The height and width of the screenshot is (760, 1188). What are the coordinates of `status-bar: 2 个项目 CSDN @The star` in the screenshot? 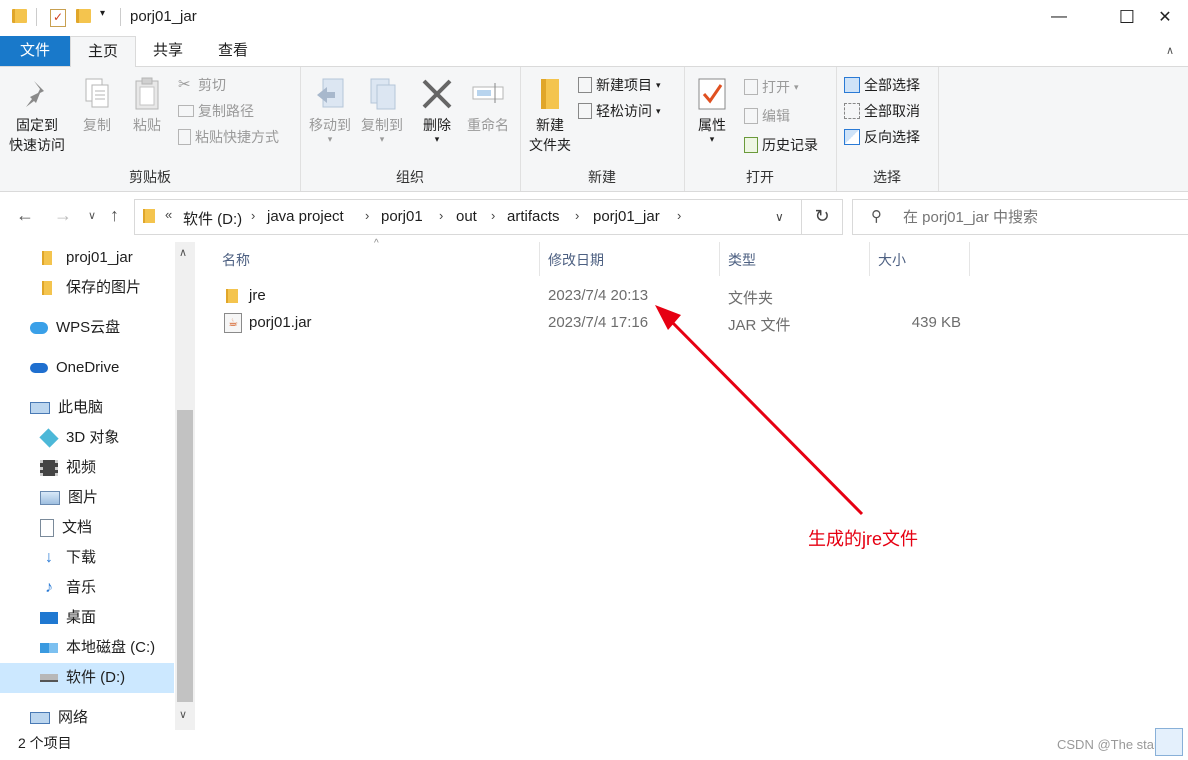 It's located at (594, 745).